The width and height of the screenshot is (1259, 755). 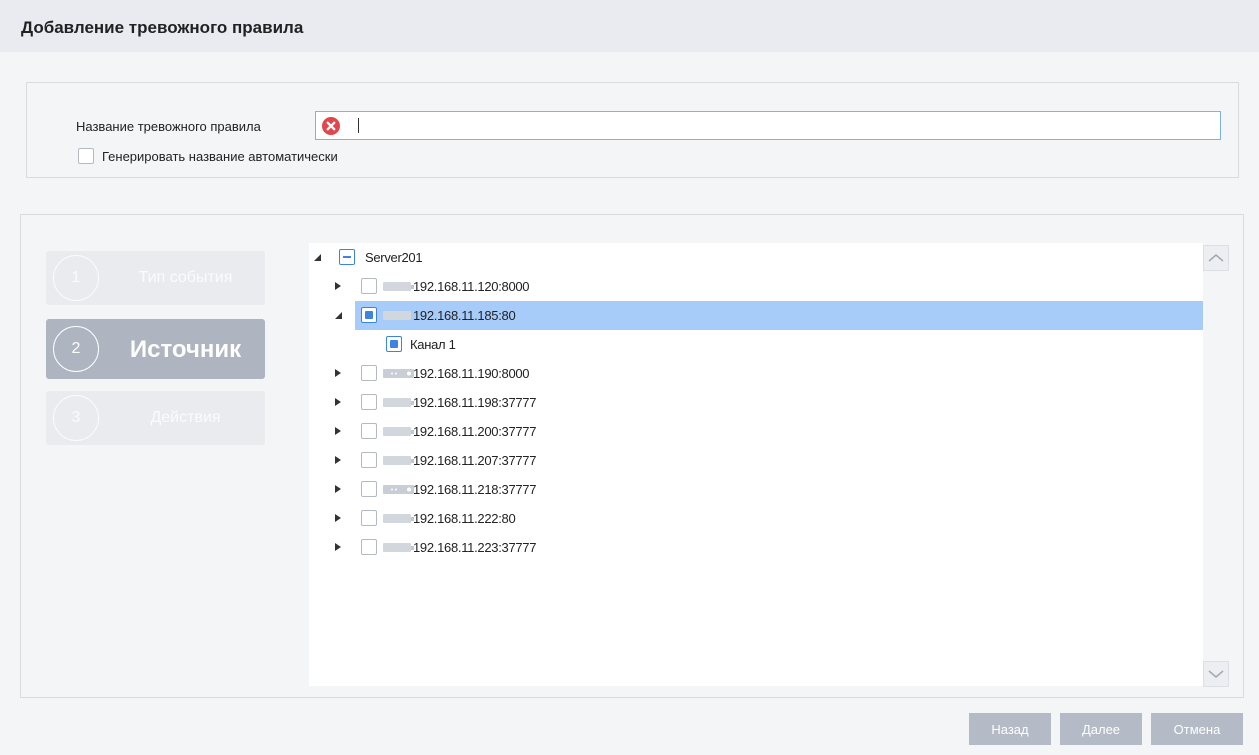 I want to click on step-source: 2 Источник, so click(x=155, y=349).